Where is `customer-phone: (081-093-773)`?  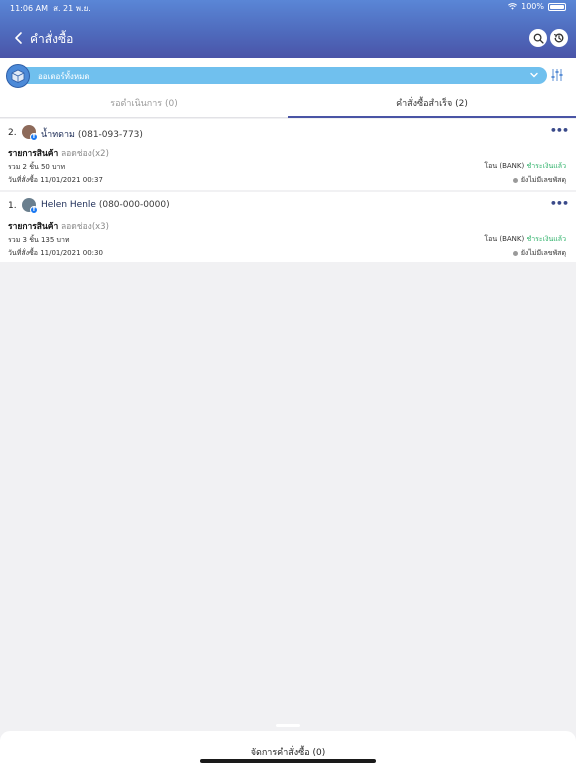
customer-phone: (081-093-773) is located at coordinates (110, 135).